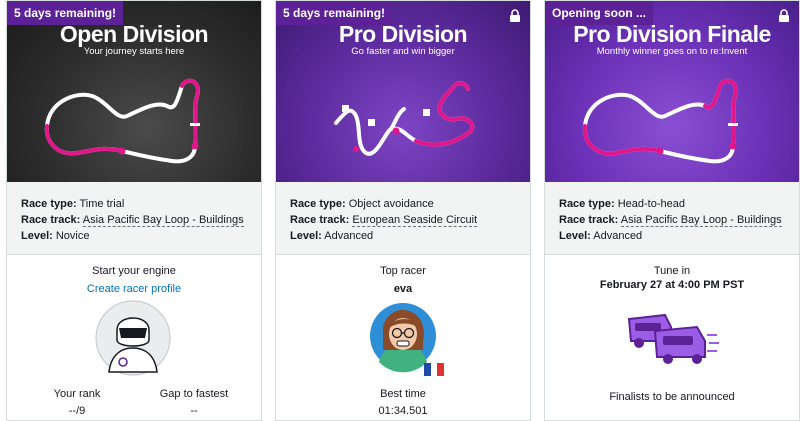 The width and height of the screenshot is (800, 421). What do you see at coordinates (651, 204) in the screenshot?
I see `race-type-value: Head-to-head` at bounding box center [651, 204].